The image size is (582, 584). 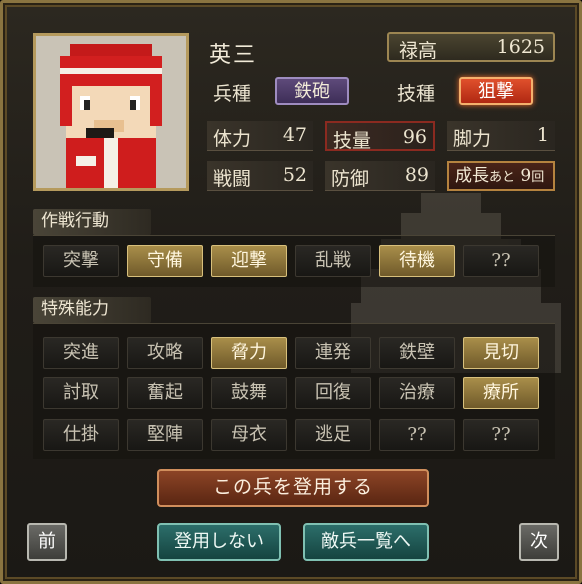 I want to click on prev-button: 前, so click(x=47, y=542).